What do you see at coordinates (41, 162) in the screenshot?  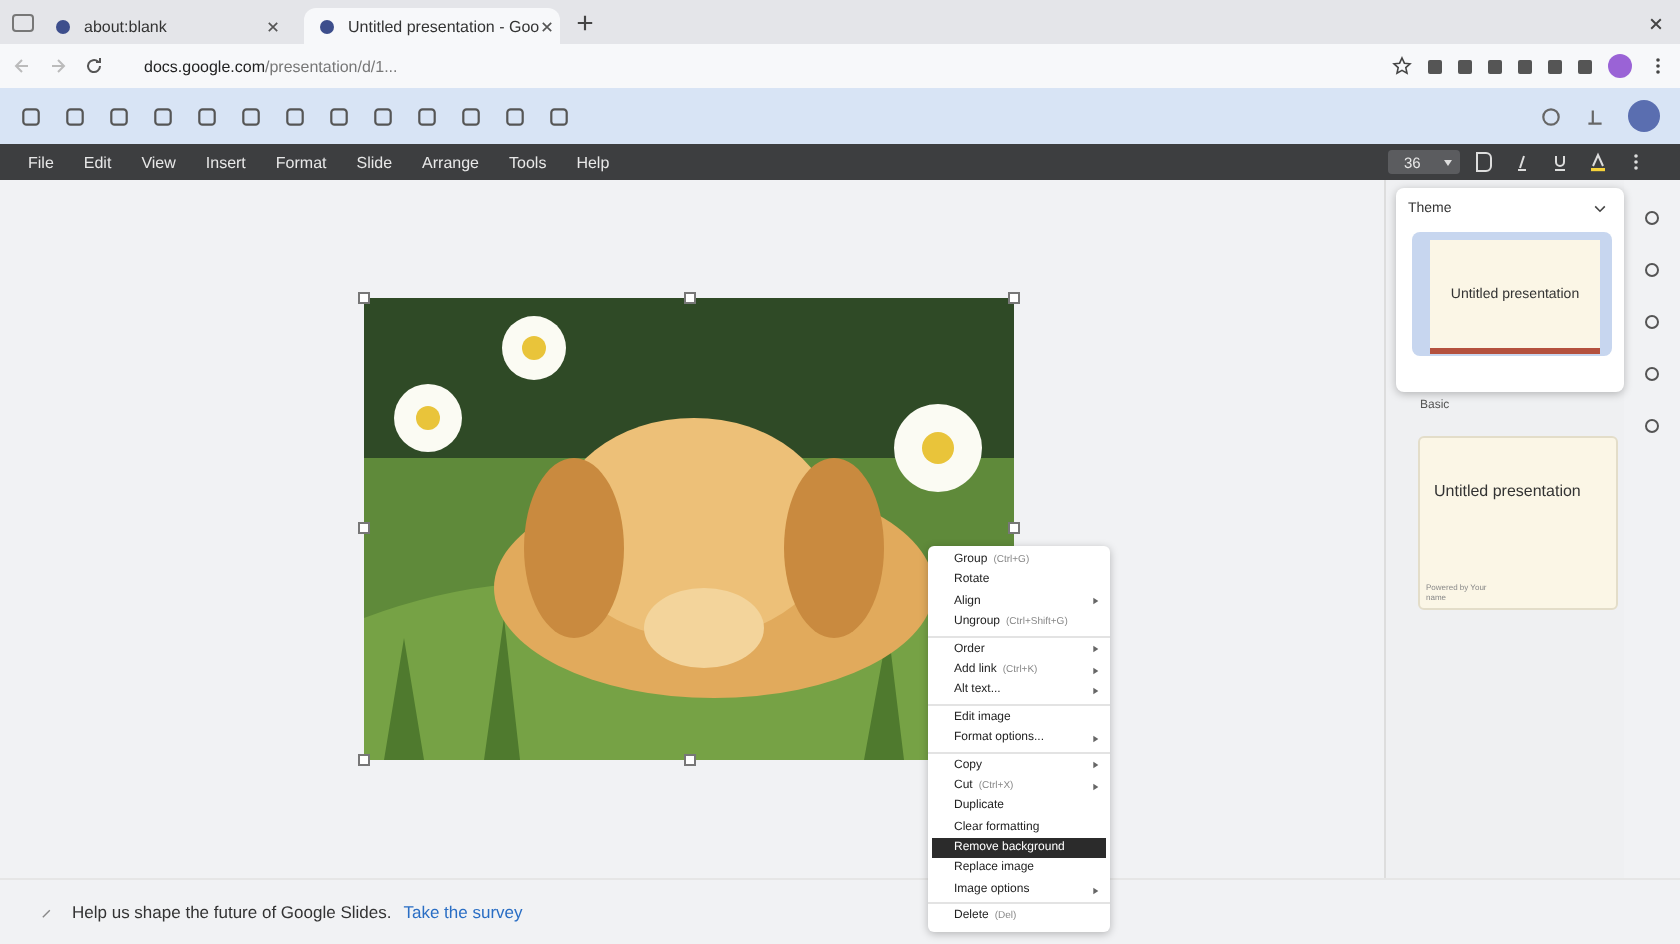 I see `menu-item: File` at bounding box center [41, 162].